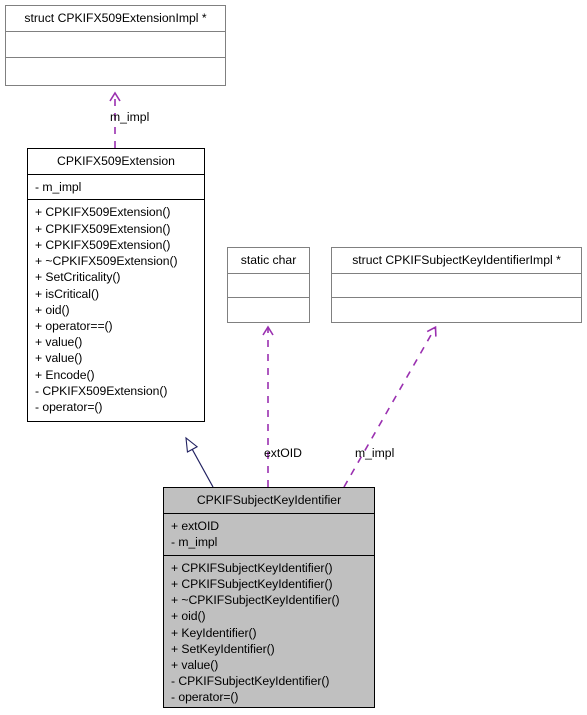 This screenshot has height=715, width=587. I want to click on operation-row: + ~CPKIFSubjectKeyIdentifier(), so click(255, 600).